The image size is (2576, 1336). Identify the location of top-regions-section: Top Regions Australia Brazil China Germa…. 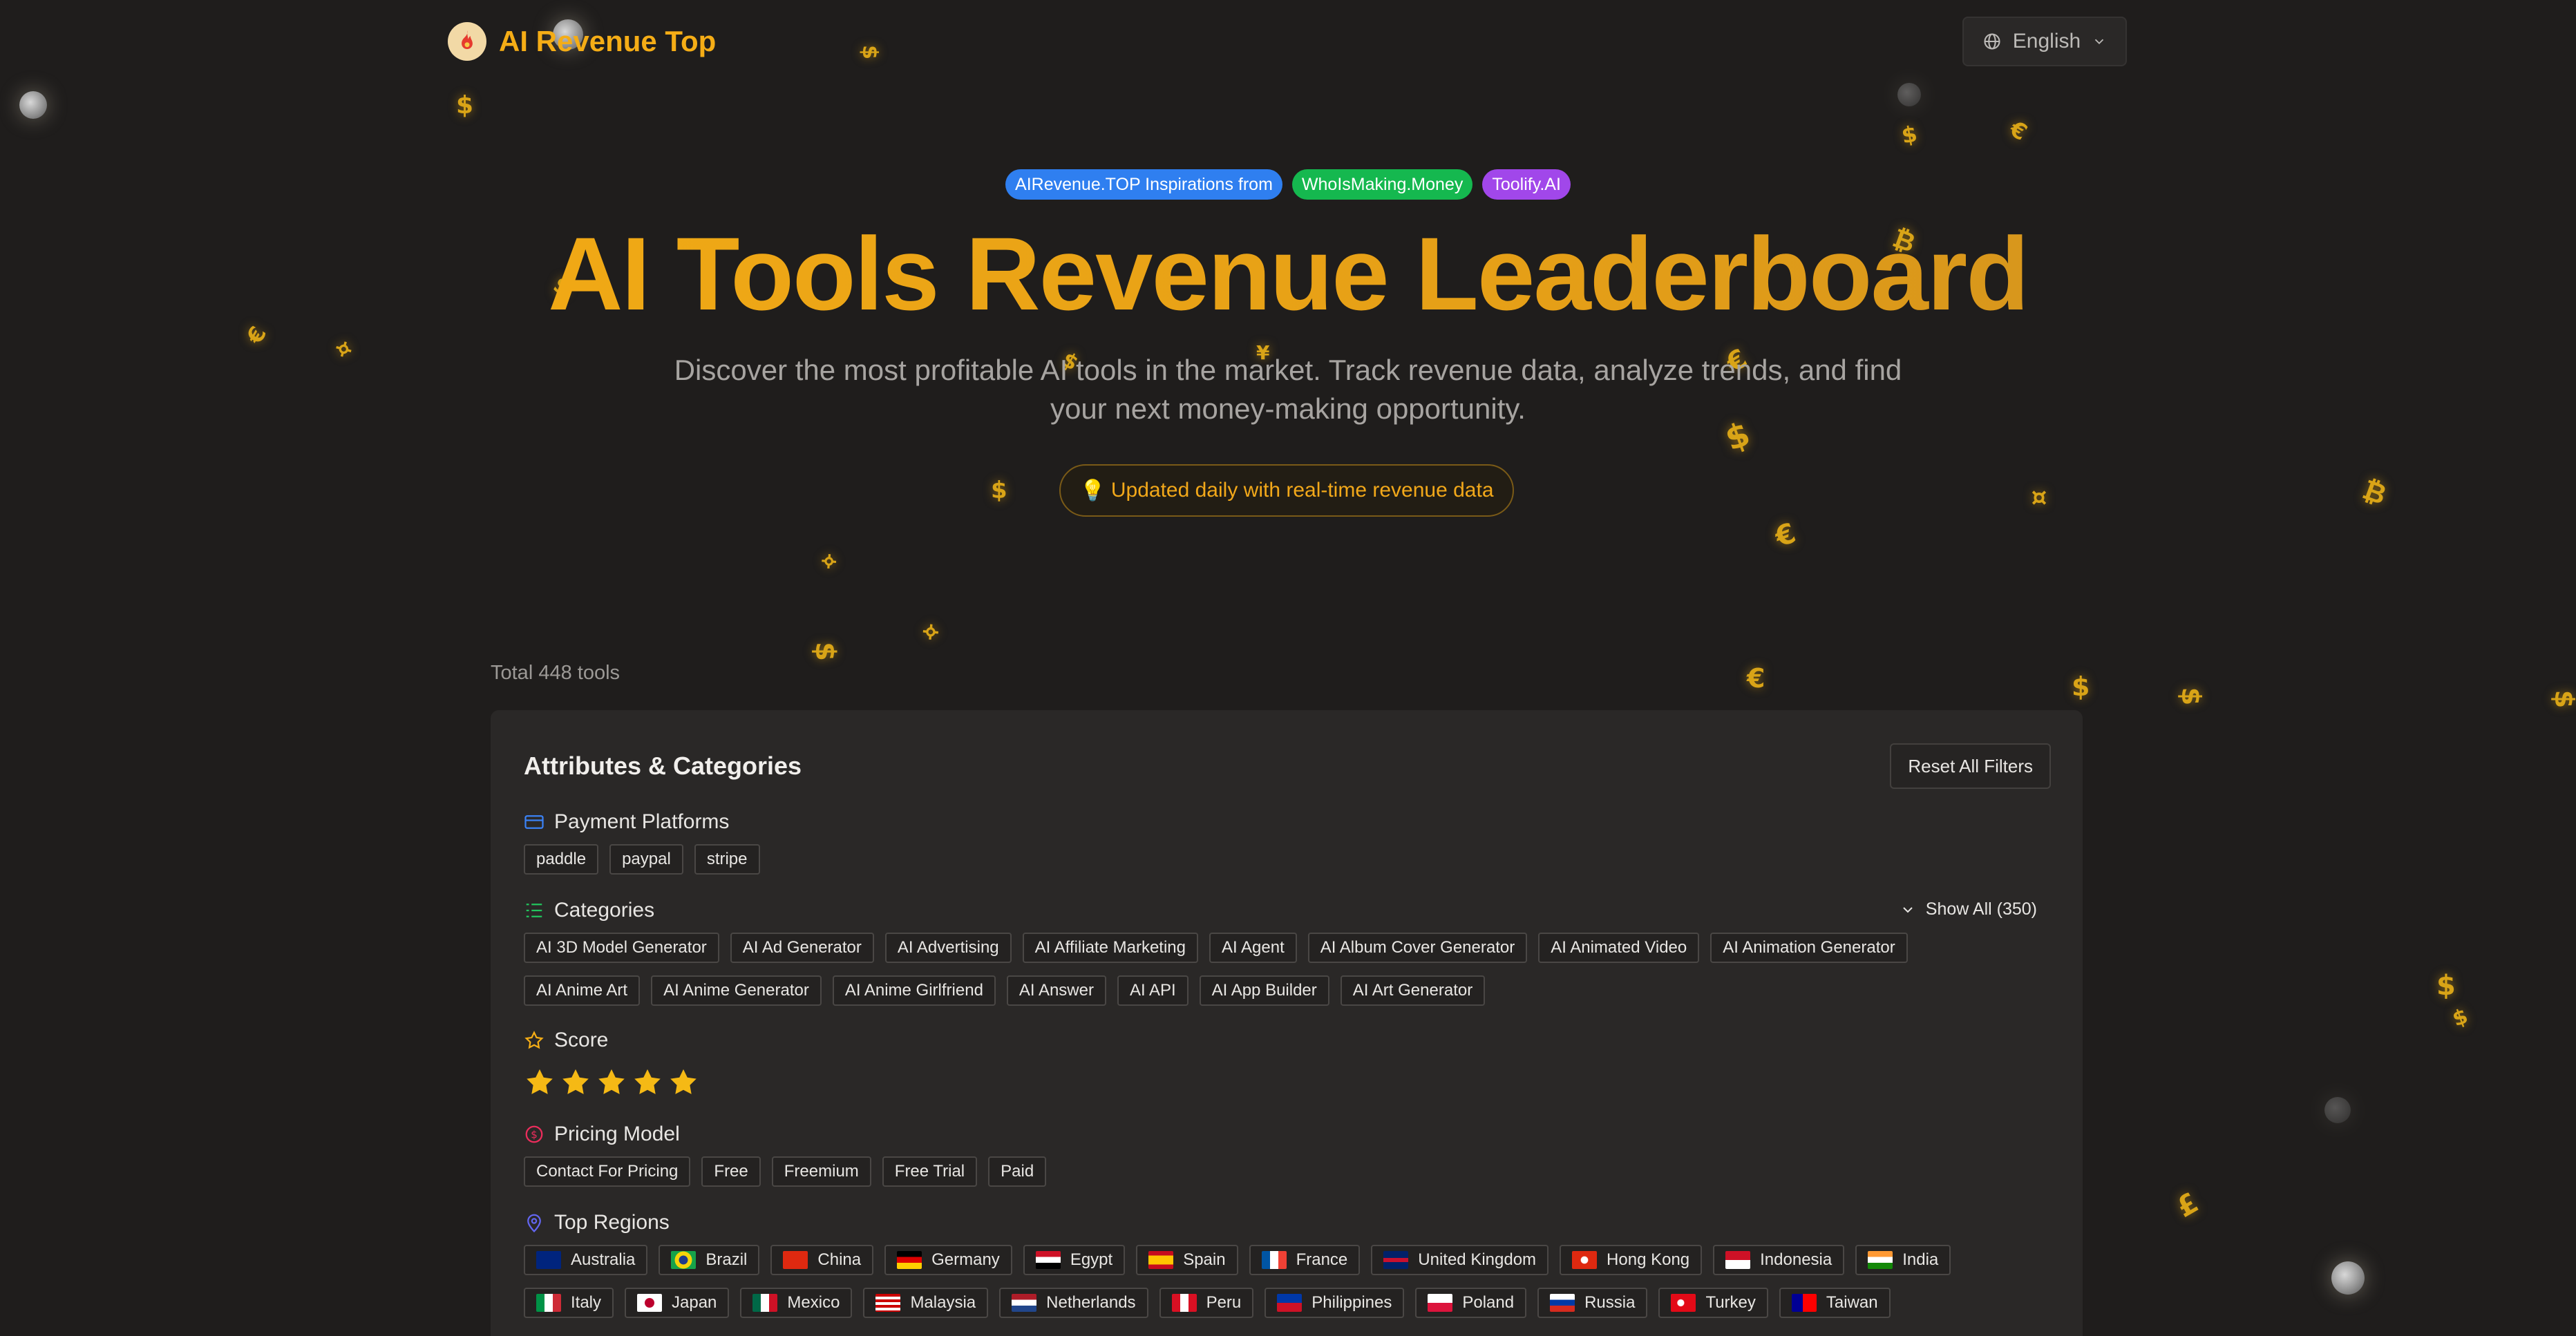
(1287, 1263).